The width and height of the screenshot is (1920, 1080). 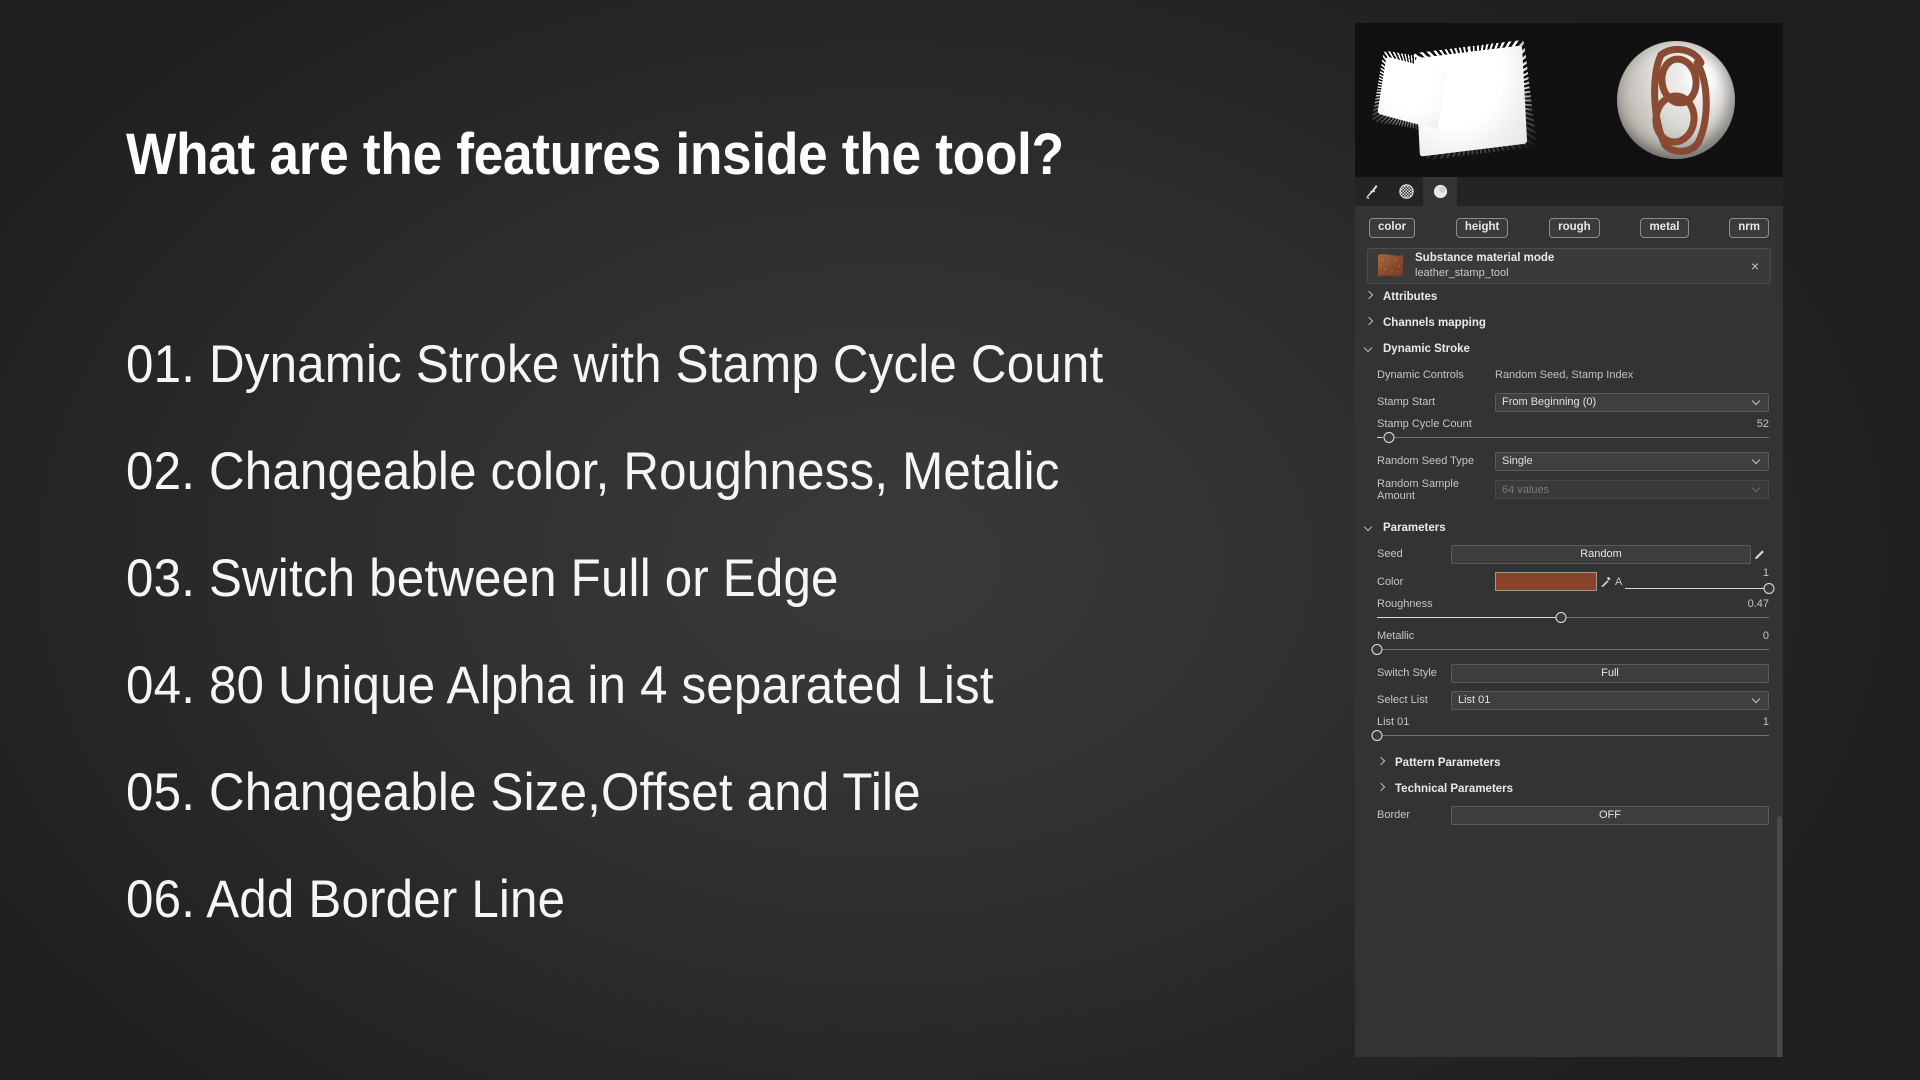 I want to click on stamp-cycle-slider, so click(x=1573, y=437).